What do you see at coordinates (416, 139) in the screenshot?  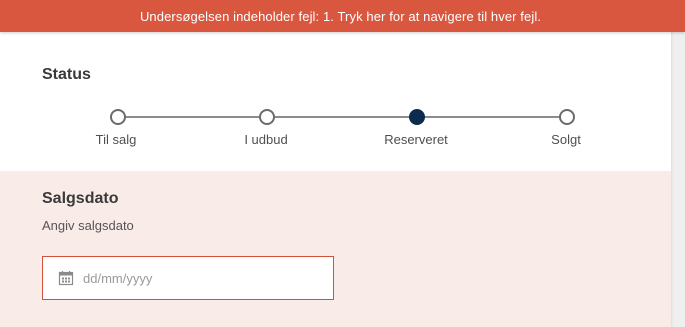 I see `step-label-reserveret: Reserveret` at bounding box center [416, 139].